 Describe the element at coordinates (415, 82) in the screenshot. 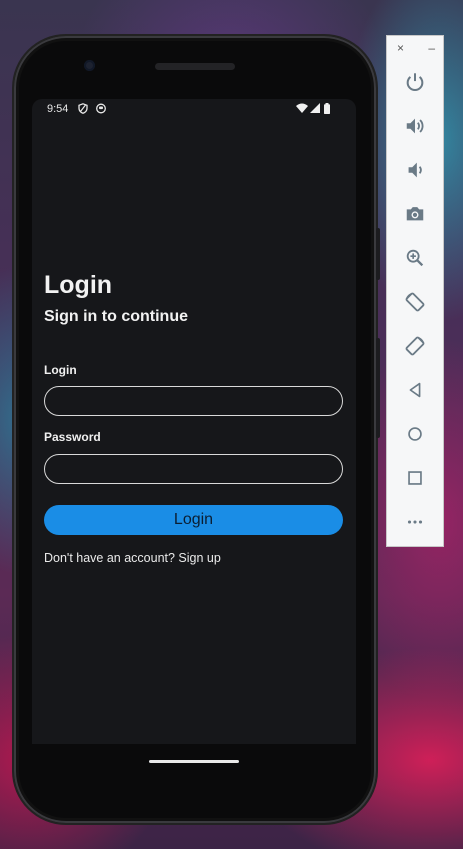

I see `power-icon` at that location.